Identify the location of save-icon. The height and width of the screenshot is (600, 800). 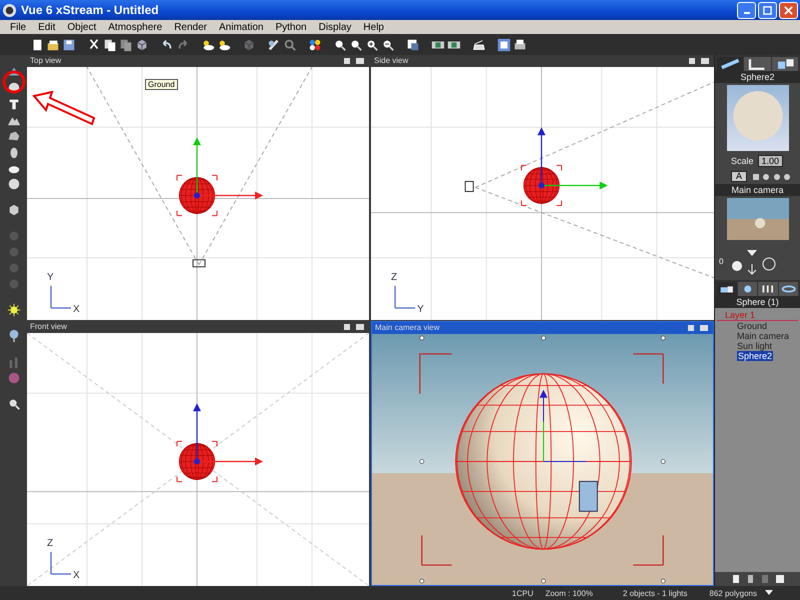
(69, 45).